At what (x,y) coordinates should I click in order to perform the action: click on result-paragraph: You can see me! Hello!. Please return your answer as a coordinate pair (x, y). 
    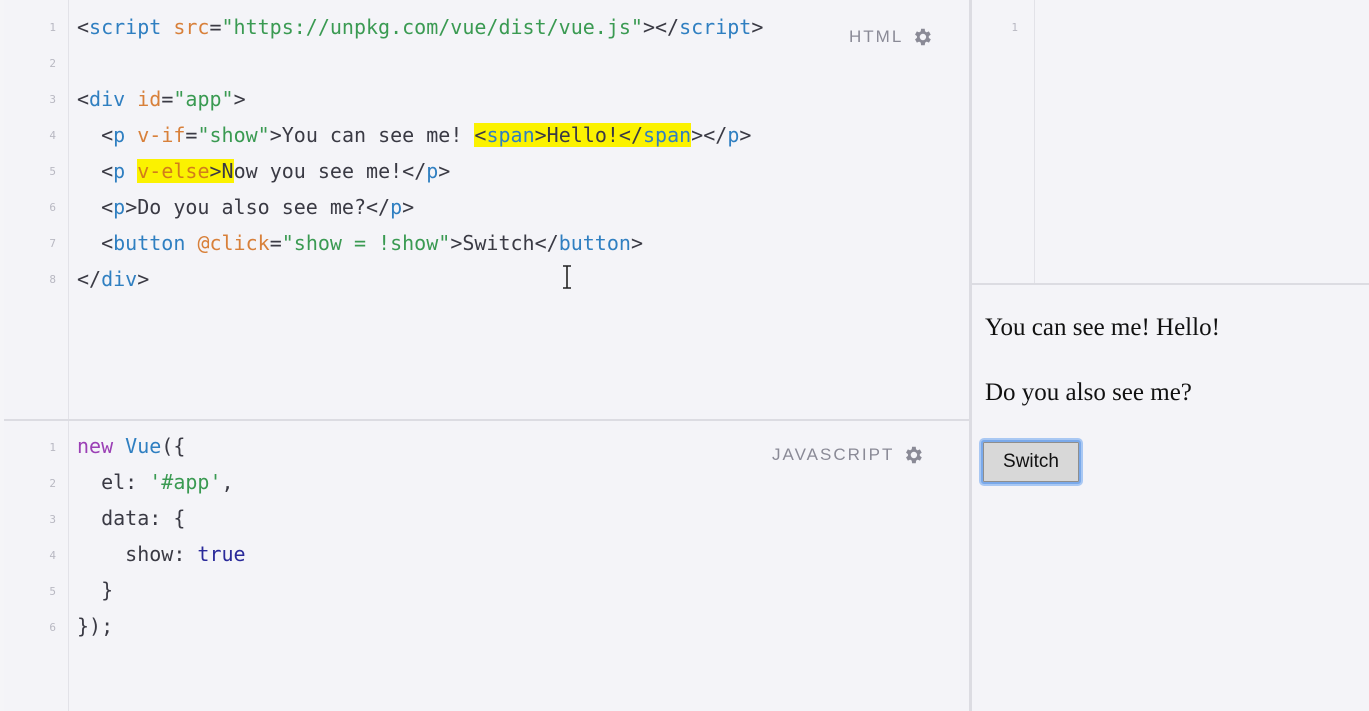
    Looking at the image, I should click on (1102, 327).